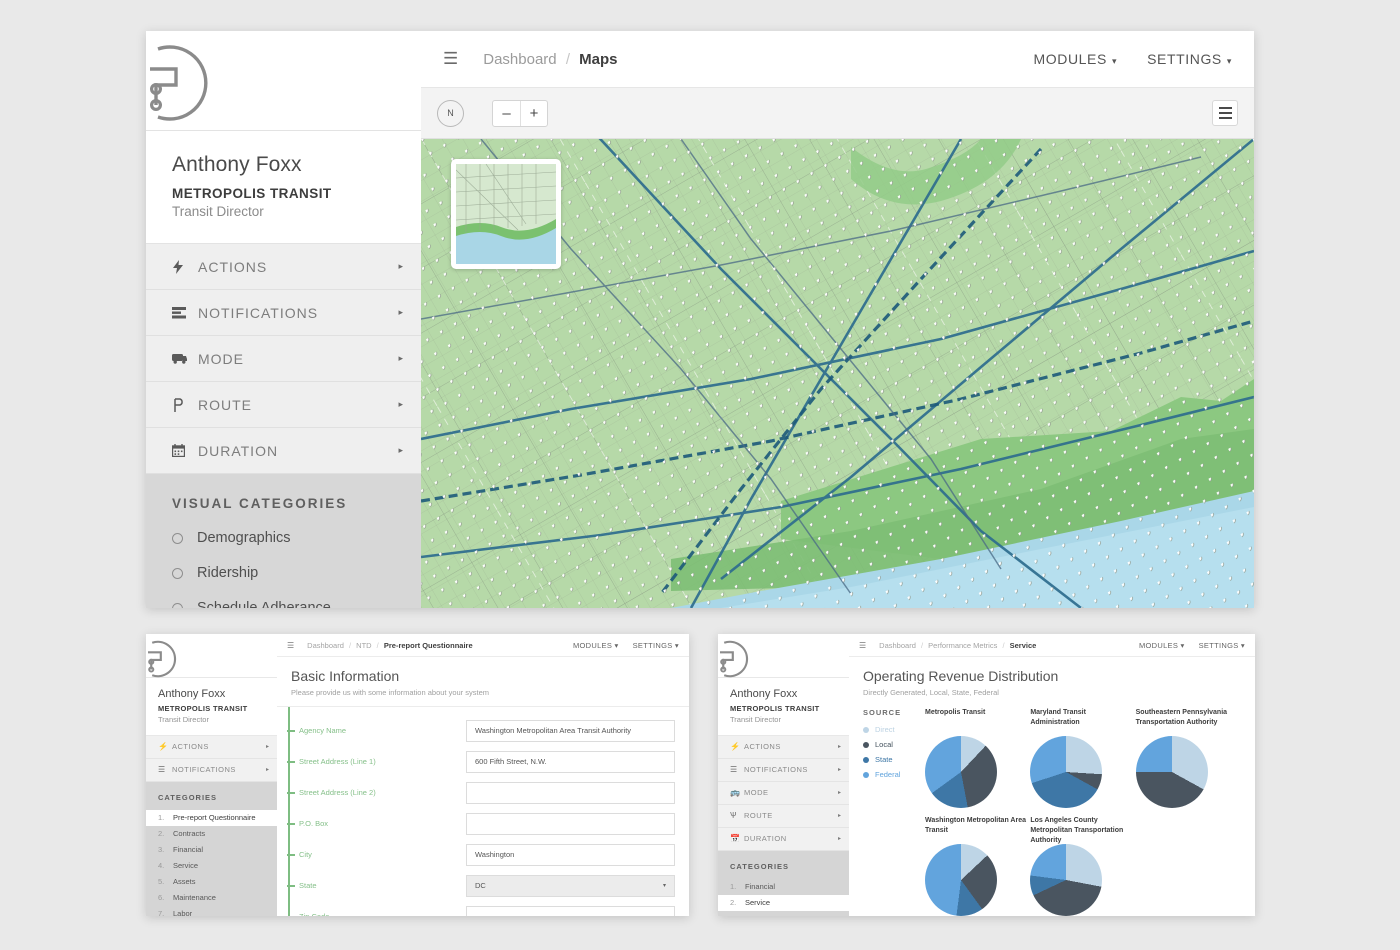 The image size is (1400, 950). I want to click on transit-logo-icon, so click(179, 83).